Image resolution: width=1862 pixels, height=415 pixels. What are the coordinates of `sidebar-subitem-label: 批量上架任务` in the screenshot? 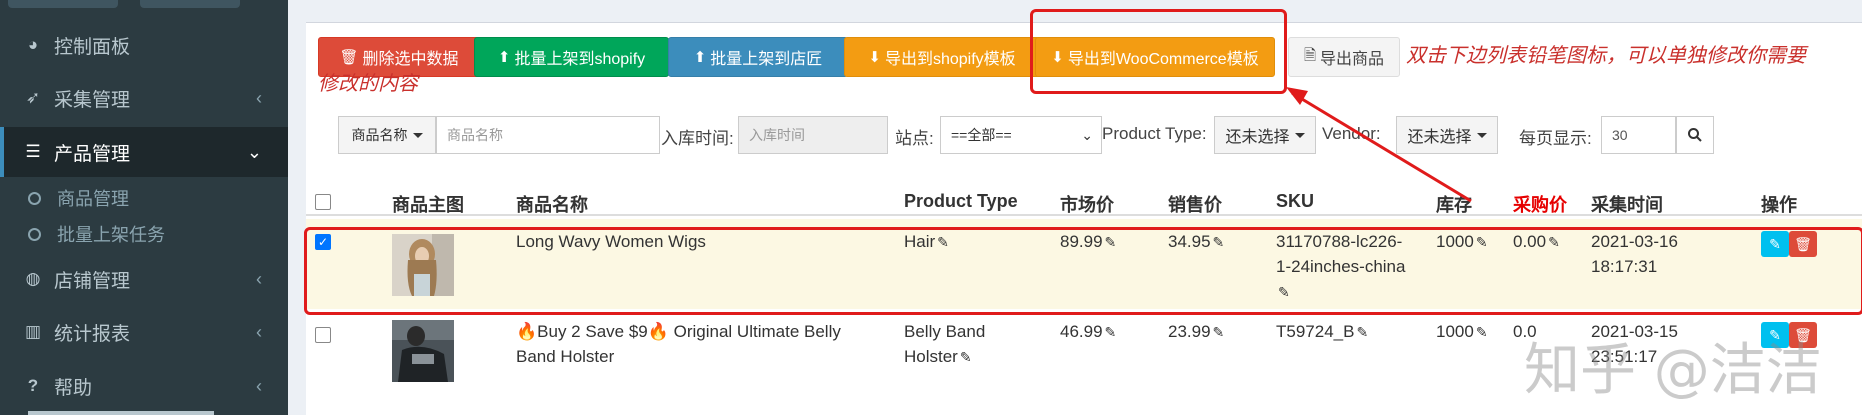 It's located at (111, 235).